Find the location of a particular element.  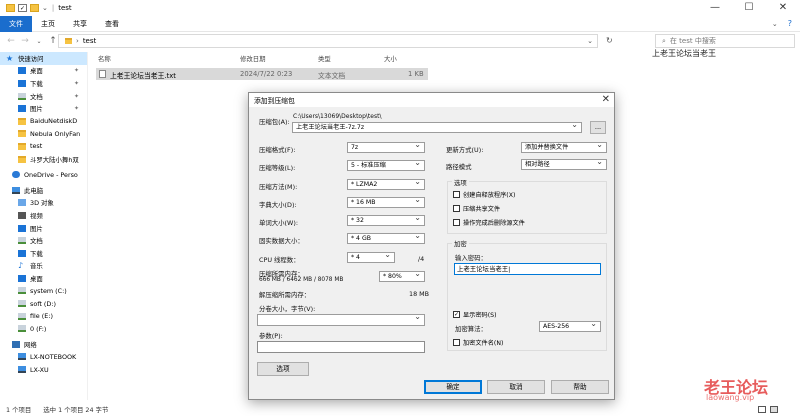

sidebar-item-folder: BaiduNetdiskD is located at coordinates (43, 121).